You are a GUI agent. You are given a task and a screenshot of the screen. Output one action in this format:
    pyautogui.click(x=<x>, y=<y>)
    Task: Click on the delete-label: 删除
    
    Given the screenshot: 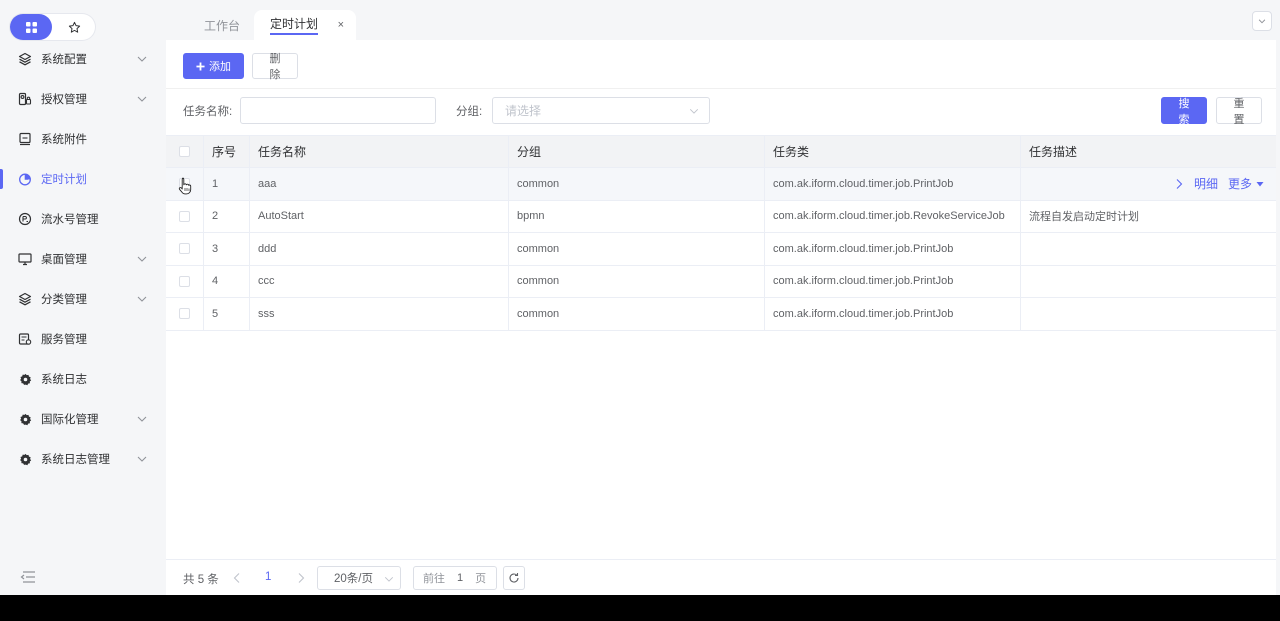 What is the action you would take?
    pyautogui.click(x=275, y=67)
    